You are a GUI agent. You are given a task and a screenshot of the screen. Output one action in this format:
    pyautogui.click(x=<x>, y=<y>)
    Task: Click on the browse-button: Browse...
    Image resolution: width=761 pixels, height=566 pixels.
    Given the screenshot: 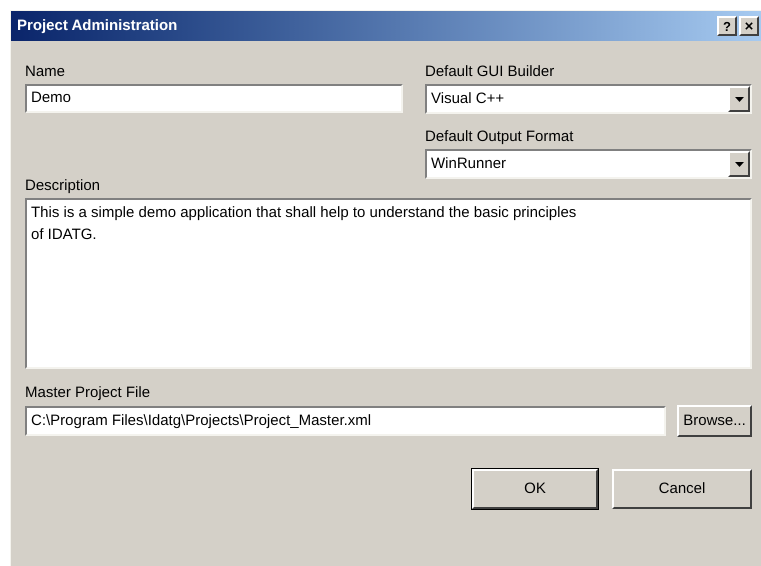 What is the action you would take?
    pyautogui.click(x=714, y=421)
    